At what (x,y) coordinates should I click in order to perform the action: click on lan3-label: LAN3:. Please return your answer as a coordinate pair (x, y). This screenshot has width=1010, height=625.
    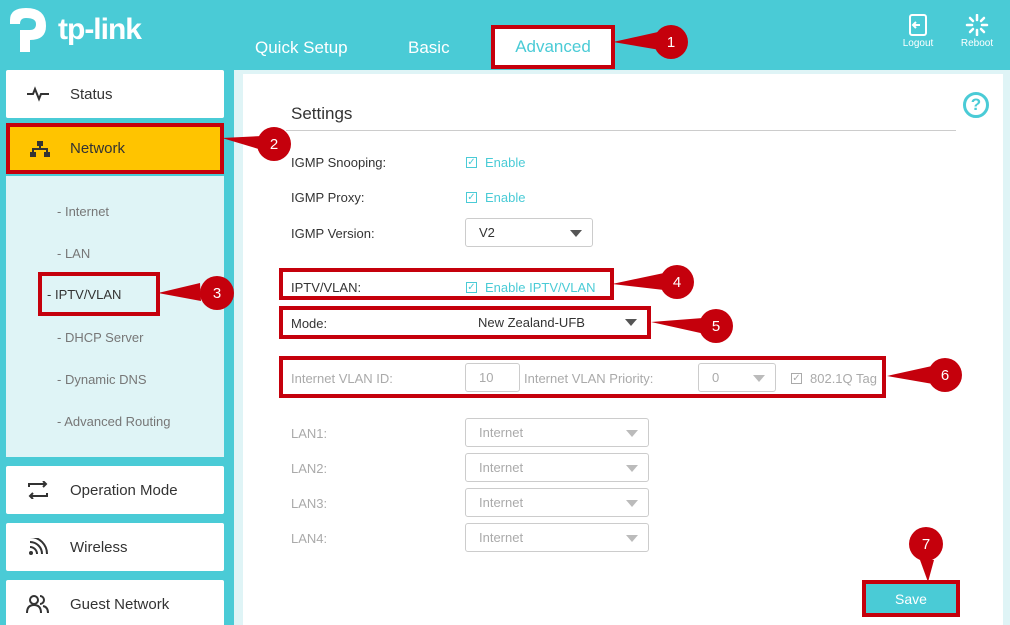
    Looking at the image, I should click on (309, 503).